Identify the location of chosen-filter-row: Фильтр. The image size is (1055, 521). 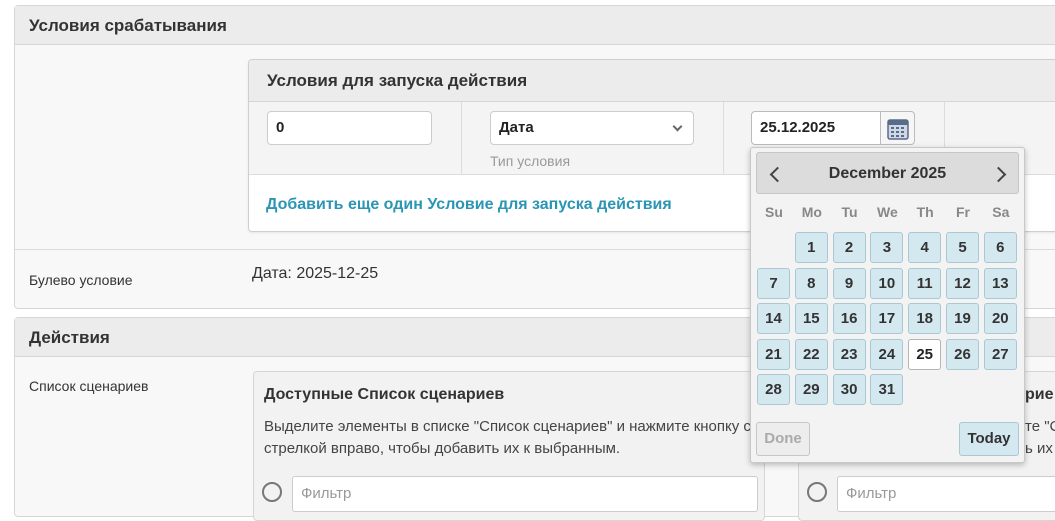
(930, 494).